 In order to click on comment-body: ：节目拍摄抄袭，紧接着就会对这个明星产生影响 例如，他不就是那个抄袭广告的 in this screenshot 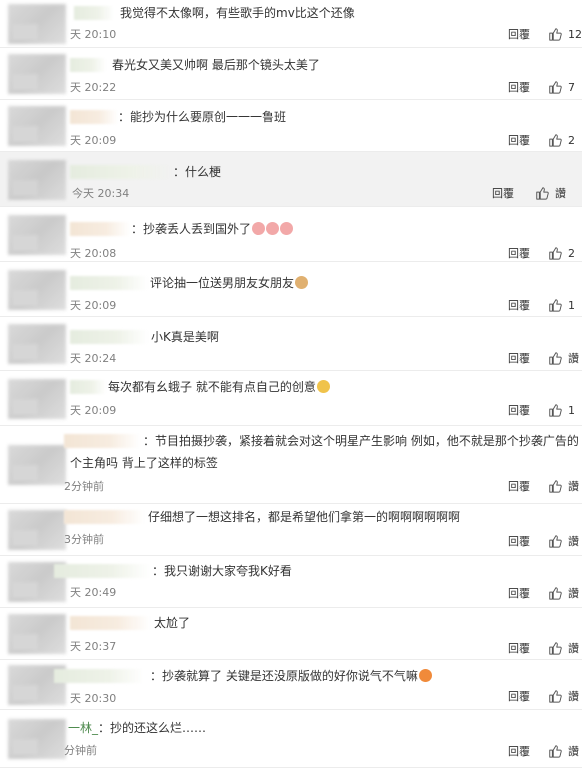, I will do `click(361, 441)`.